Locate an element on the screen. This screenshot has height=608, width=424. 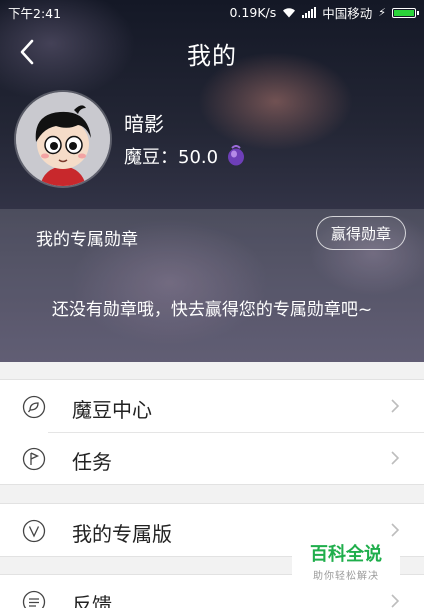
network-speed: 0.19K/s is located at coordinates (253, 12).